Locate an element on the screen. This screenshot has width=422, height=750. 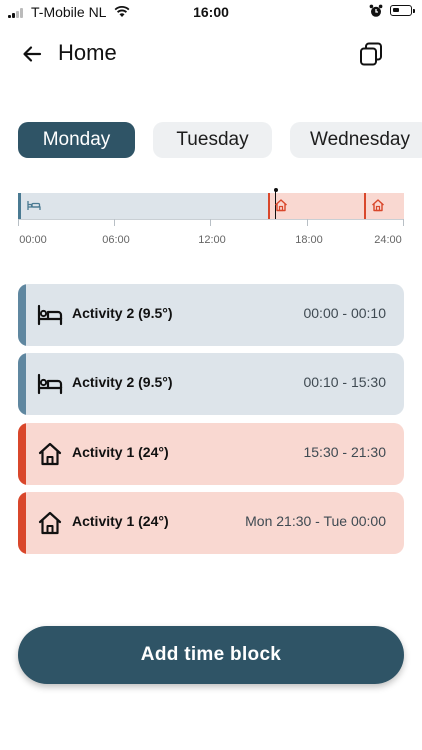
tab-monday: Monday is located at coordinates (76, 140).